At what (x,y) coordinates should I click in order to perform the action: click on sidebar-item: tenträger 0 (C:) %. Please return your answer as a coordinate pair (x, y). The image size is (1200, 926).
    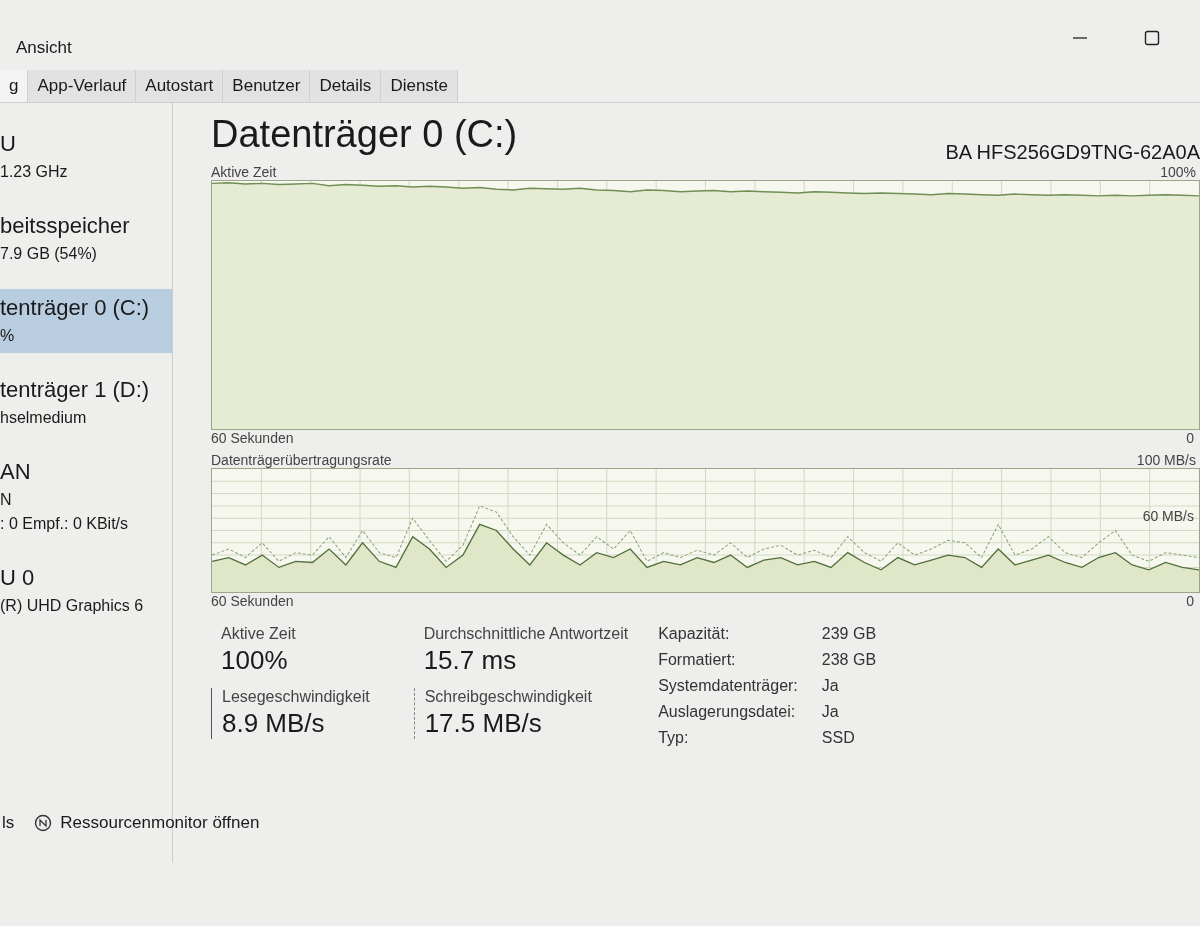
    Looking at the image, I should click on (86, 321).